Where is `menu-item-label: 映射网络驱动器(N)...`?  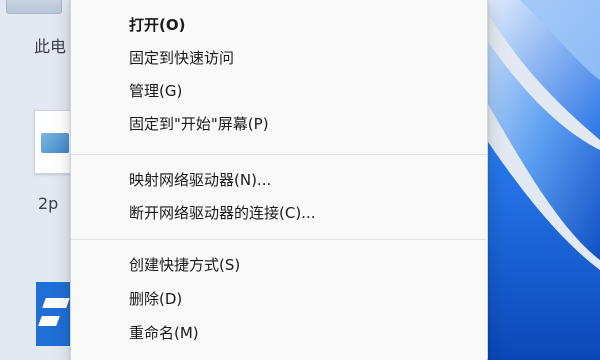
menu-item-label: 映射网络驱动器(N)... is located at coordinates (200, 180).